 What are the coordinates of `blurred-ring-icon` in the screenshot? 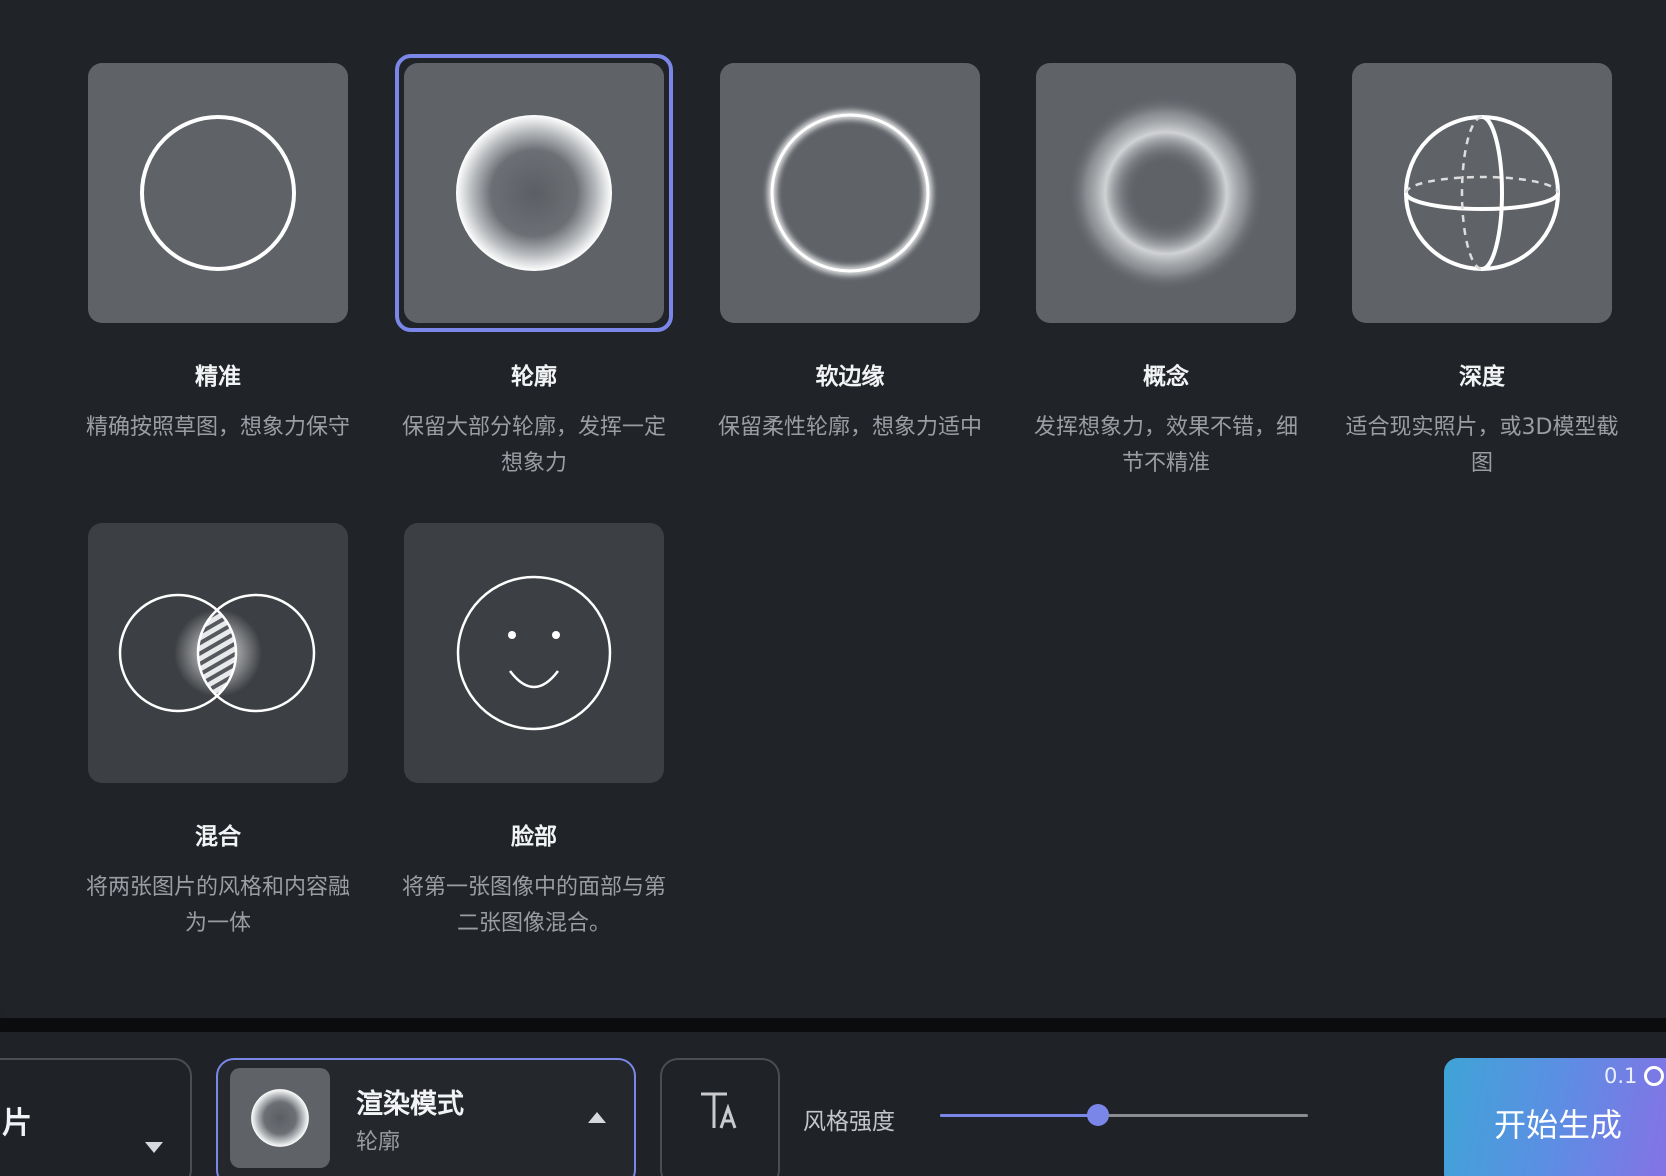 It's located at (1166, 193).